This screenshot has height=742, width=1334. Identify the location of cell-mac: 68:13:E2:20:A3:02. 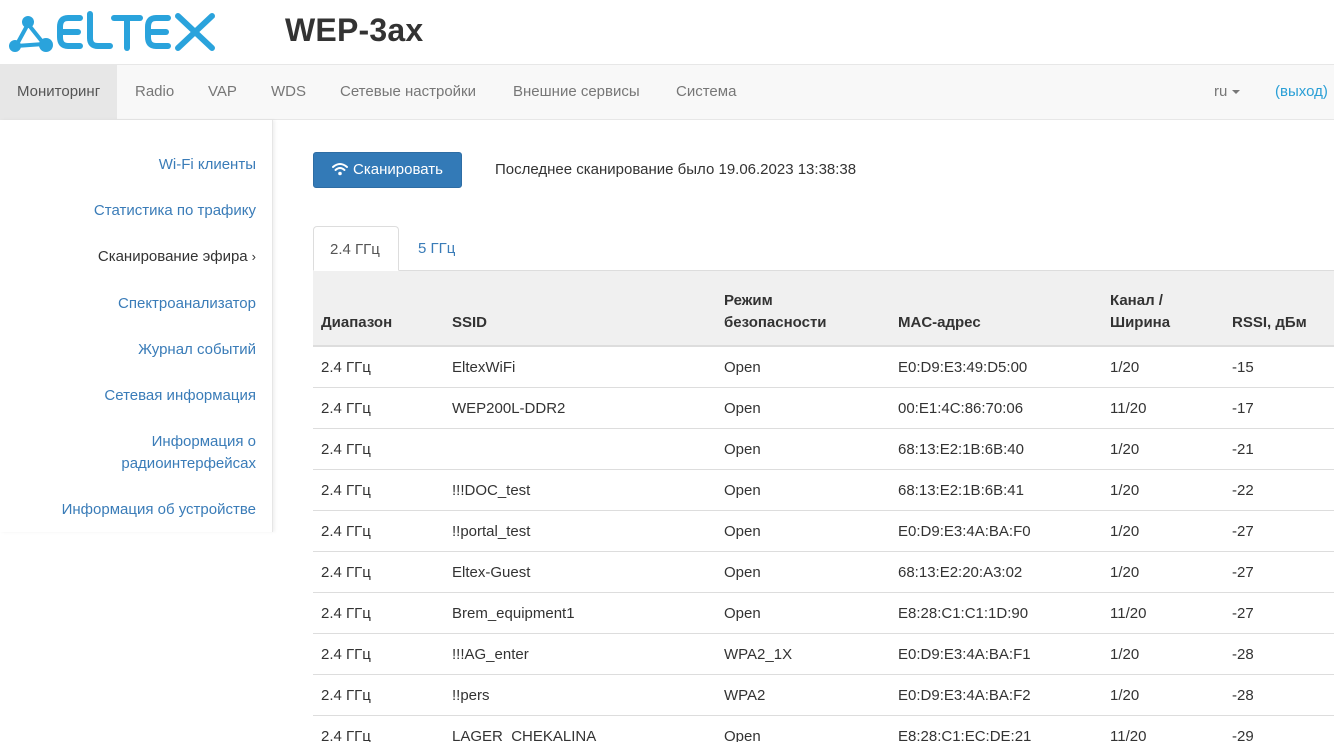
(996, 572).